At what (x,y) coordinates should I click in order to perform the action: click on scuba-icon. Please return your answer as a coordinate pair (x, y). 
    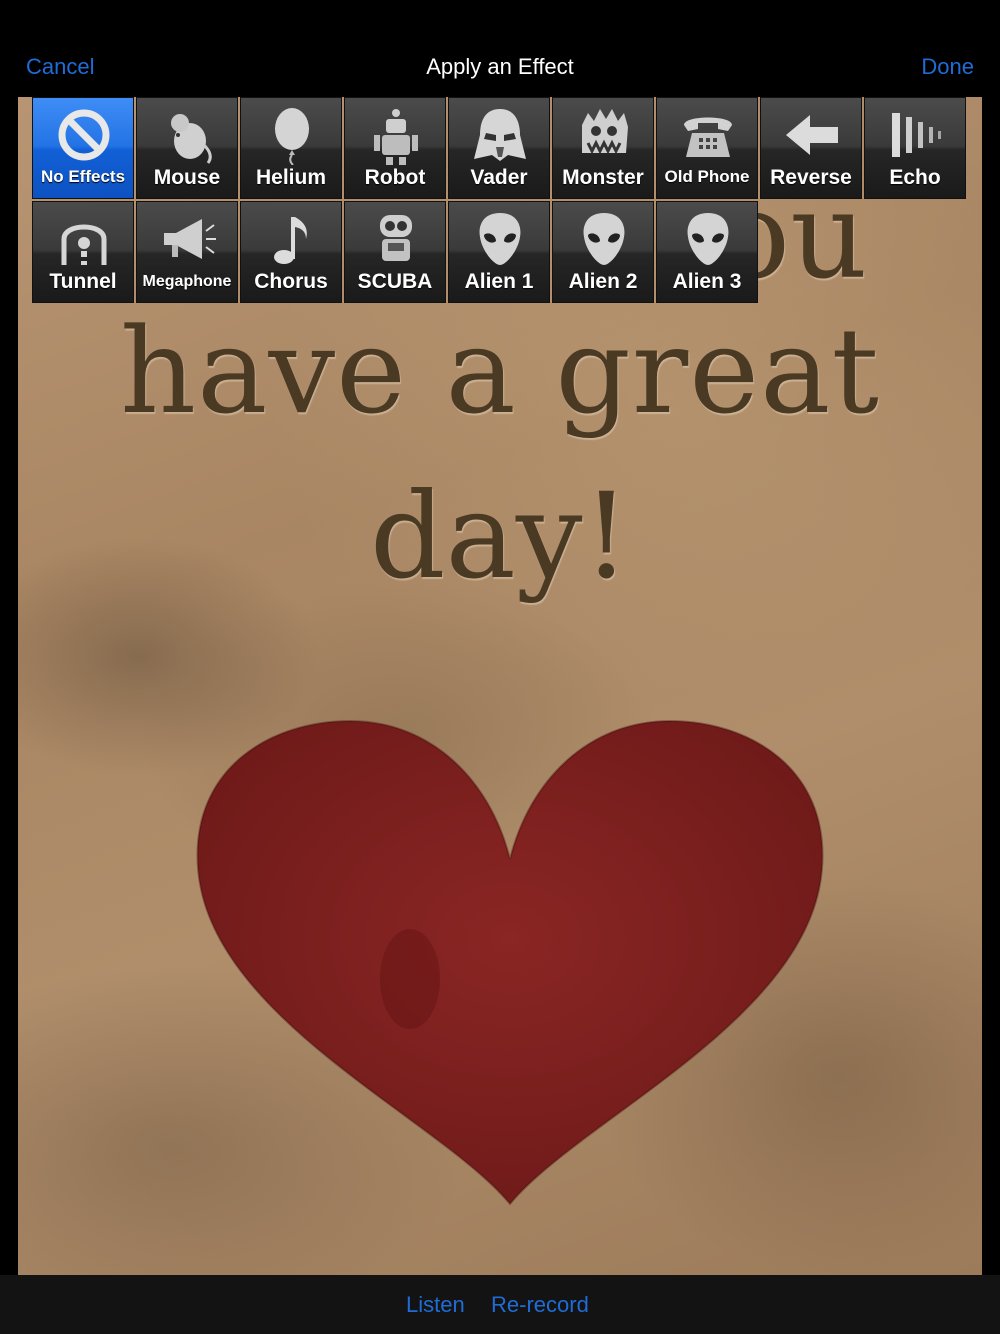
    Looking at the image, I should click on (396, 238).